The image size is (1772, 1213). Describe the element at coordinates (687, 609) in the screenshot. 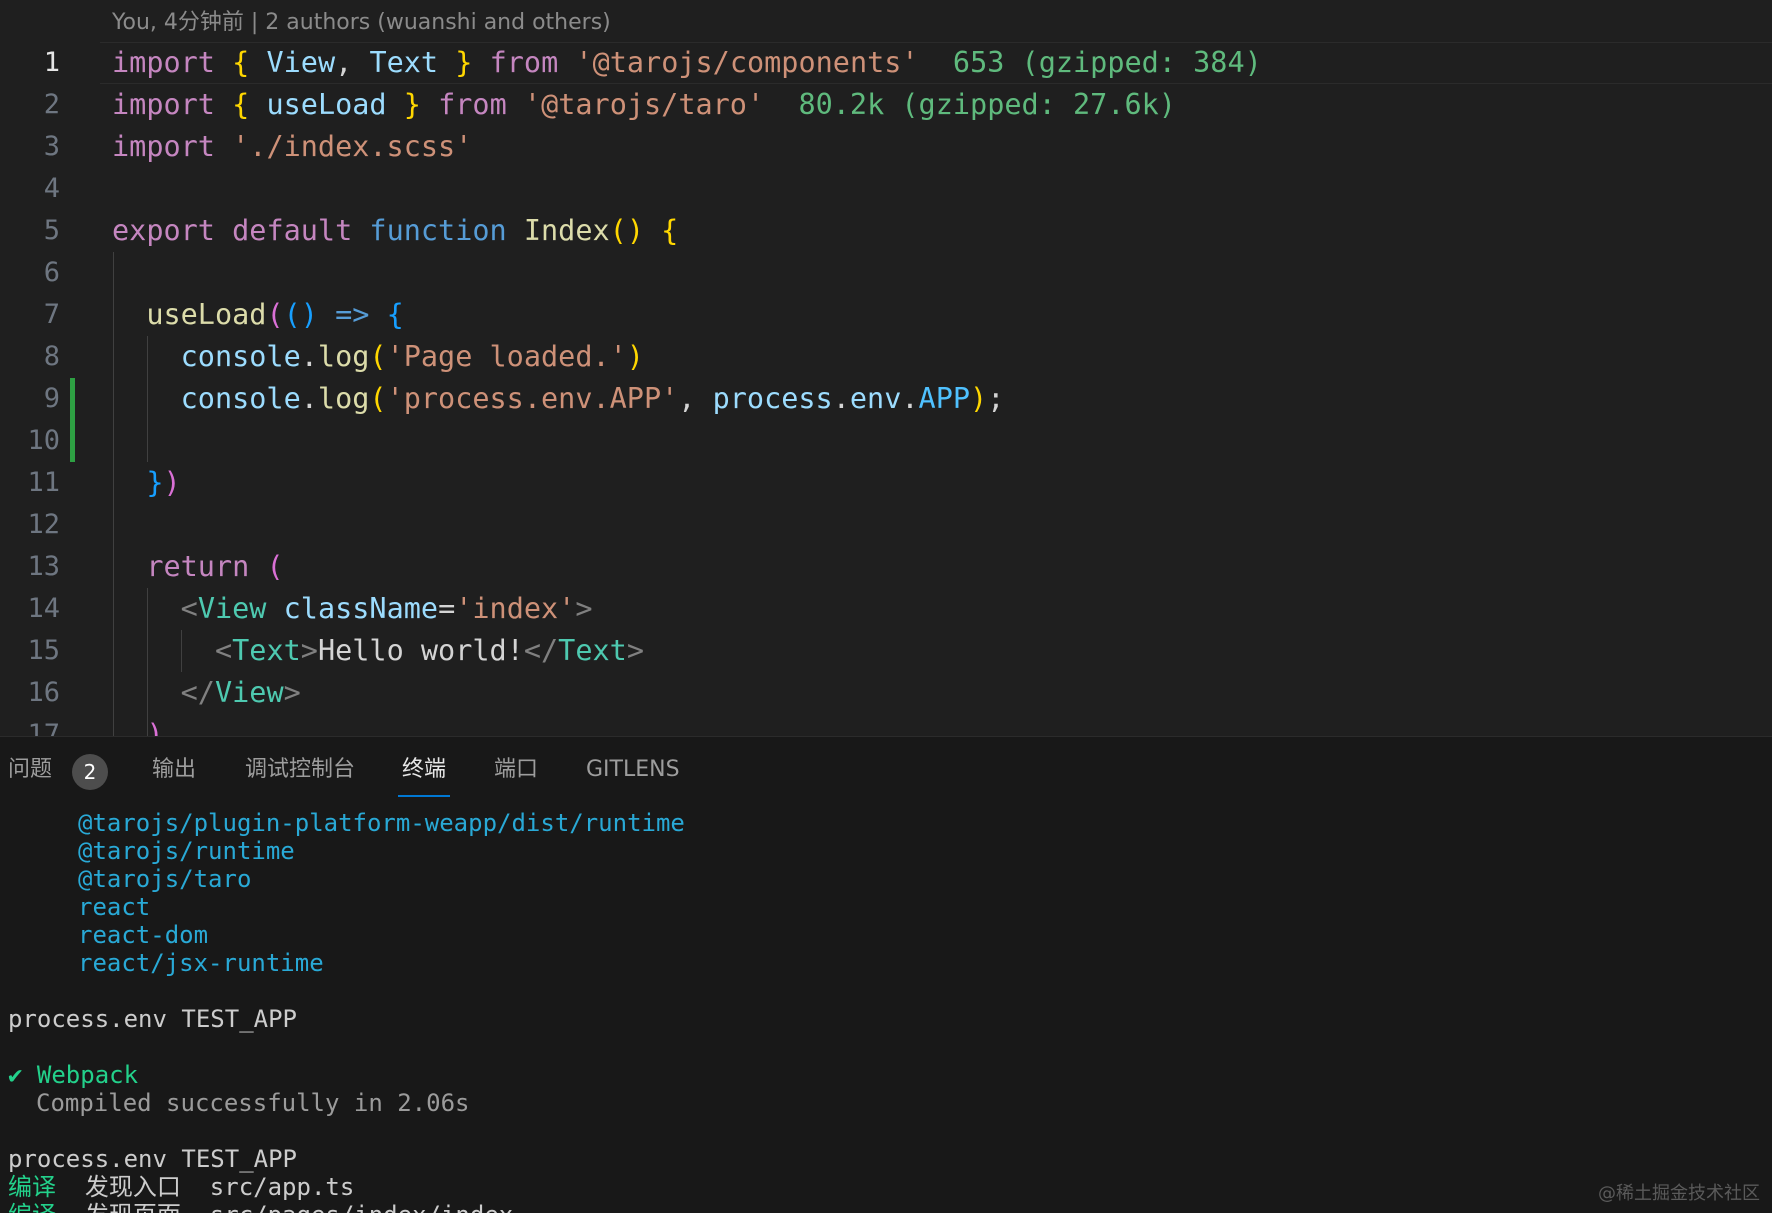

I see `code-line: <View className='index'>` at that location.